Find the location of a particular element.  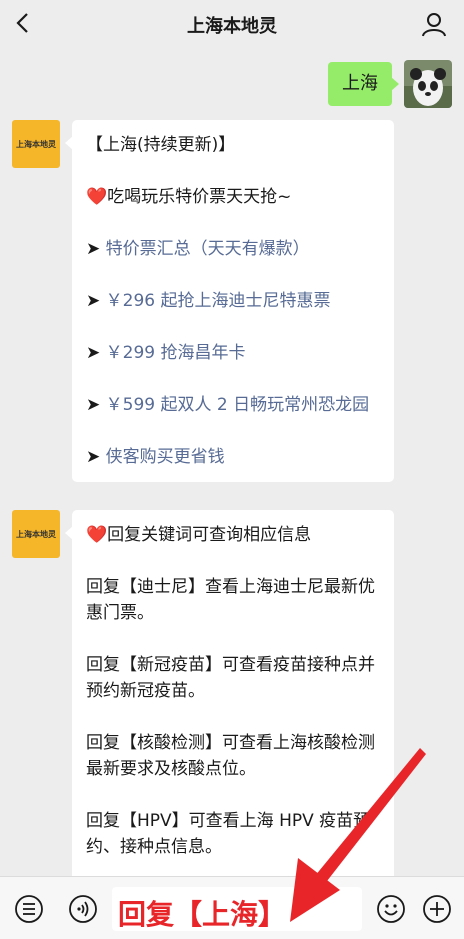

promo-link-row: ➤ 特价票汇总（天天有爆款） is located at coordinates (233, 249).